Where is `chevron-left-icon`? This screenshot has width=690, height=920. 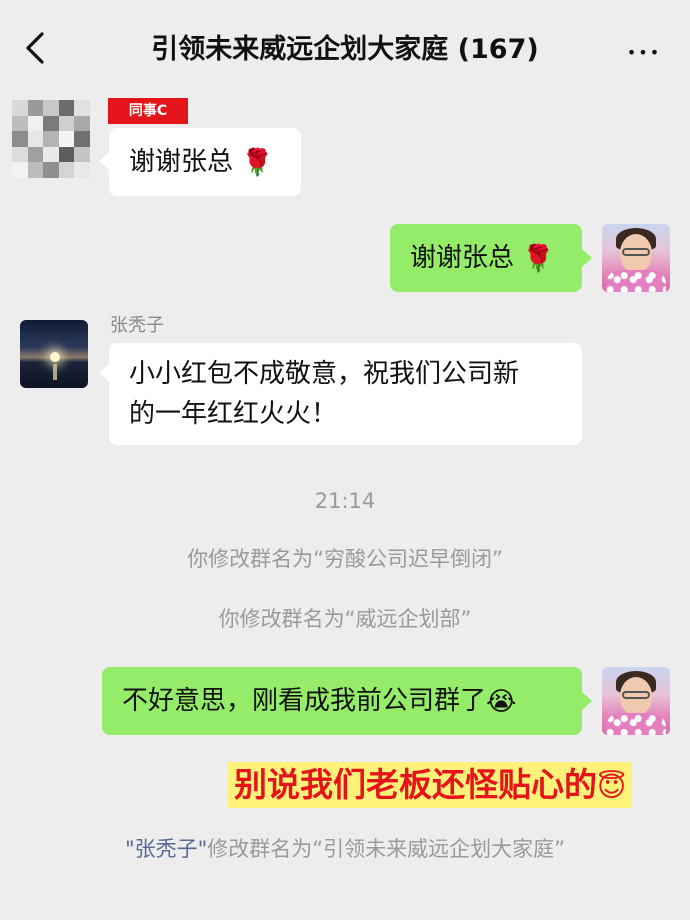
chevron-left-icon is located at coordinates (35, 48).